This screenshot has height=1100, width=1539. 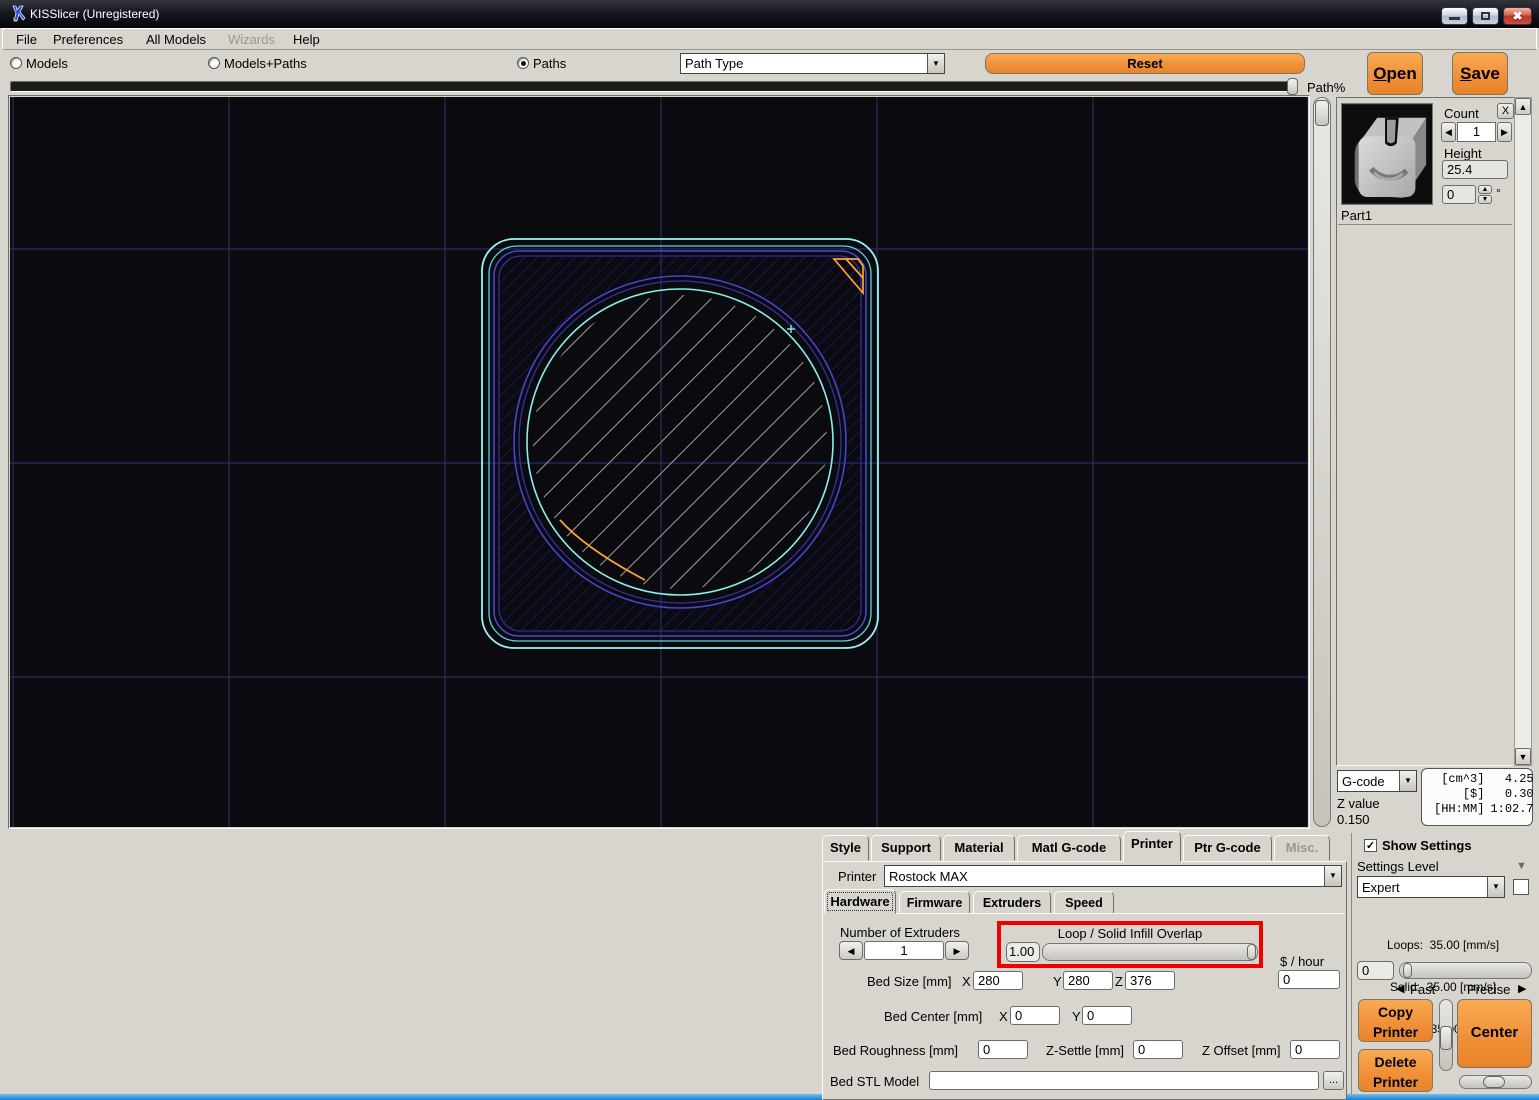 I want to click on overlap-slider-thumb, so click(x=1251, y=952).